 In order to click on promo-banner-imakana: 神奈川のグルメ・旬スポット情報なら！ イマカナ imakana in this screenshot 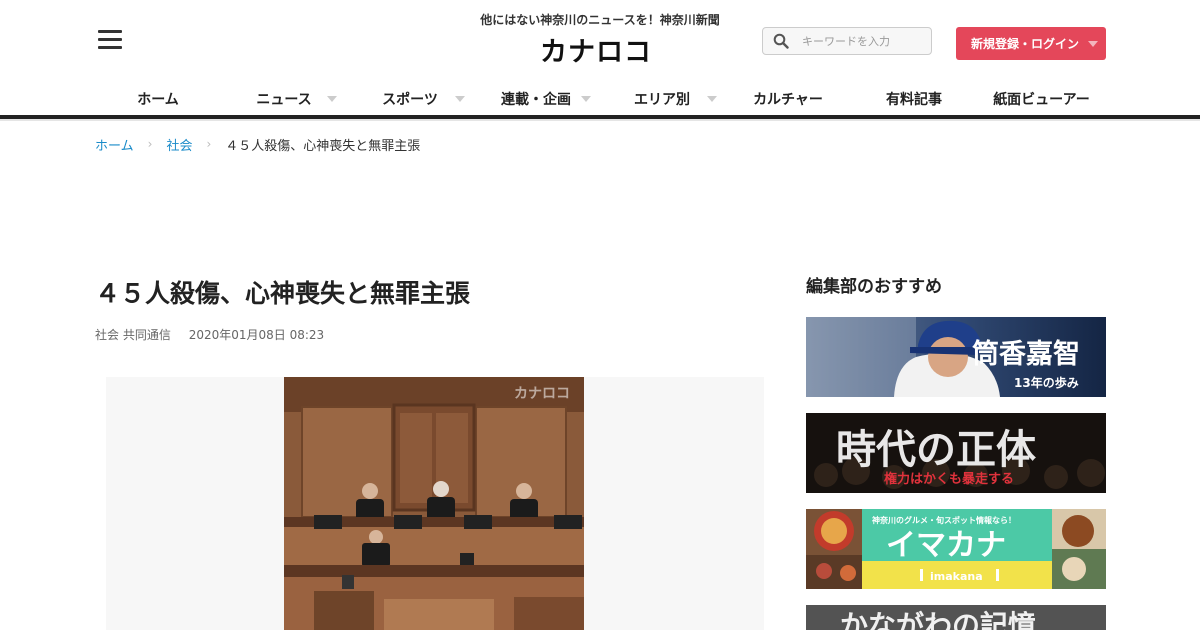, I will do `click(956, 549)`.